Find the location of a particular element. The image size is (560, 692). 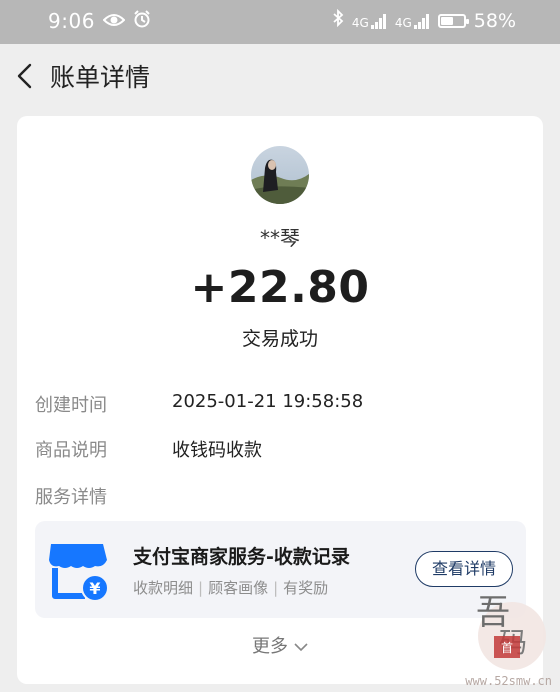

transaction-amount: +22.80 is located at coordinates (280, 287).